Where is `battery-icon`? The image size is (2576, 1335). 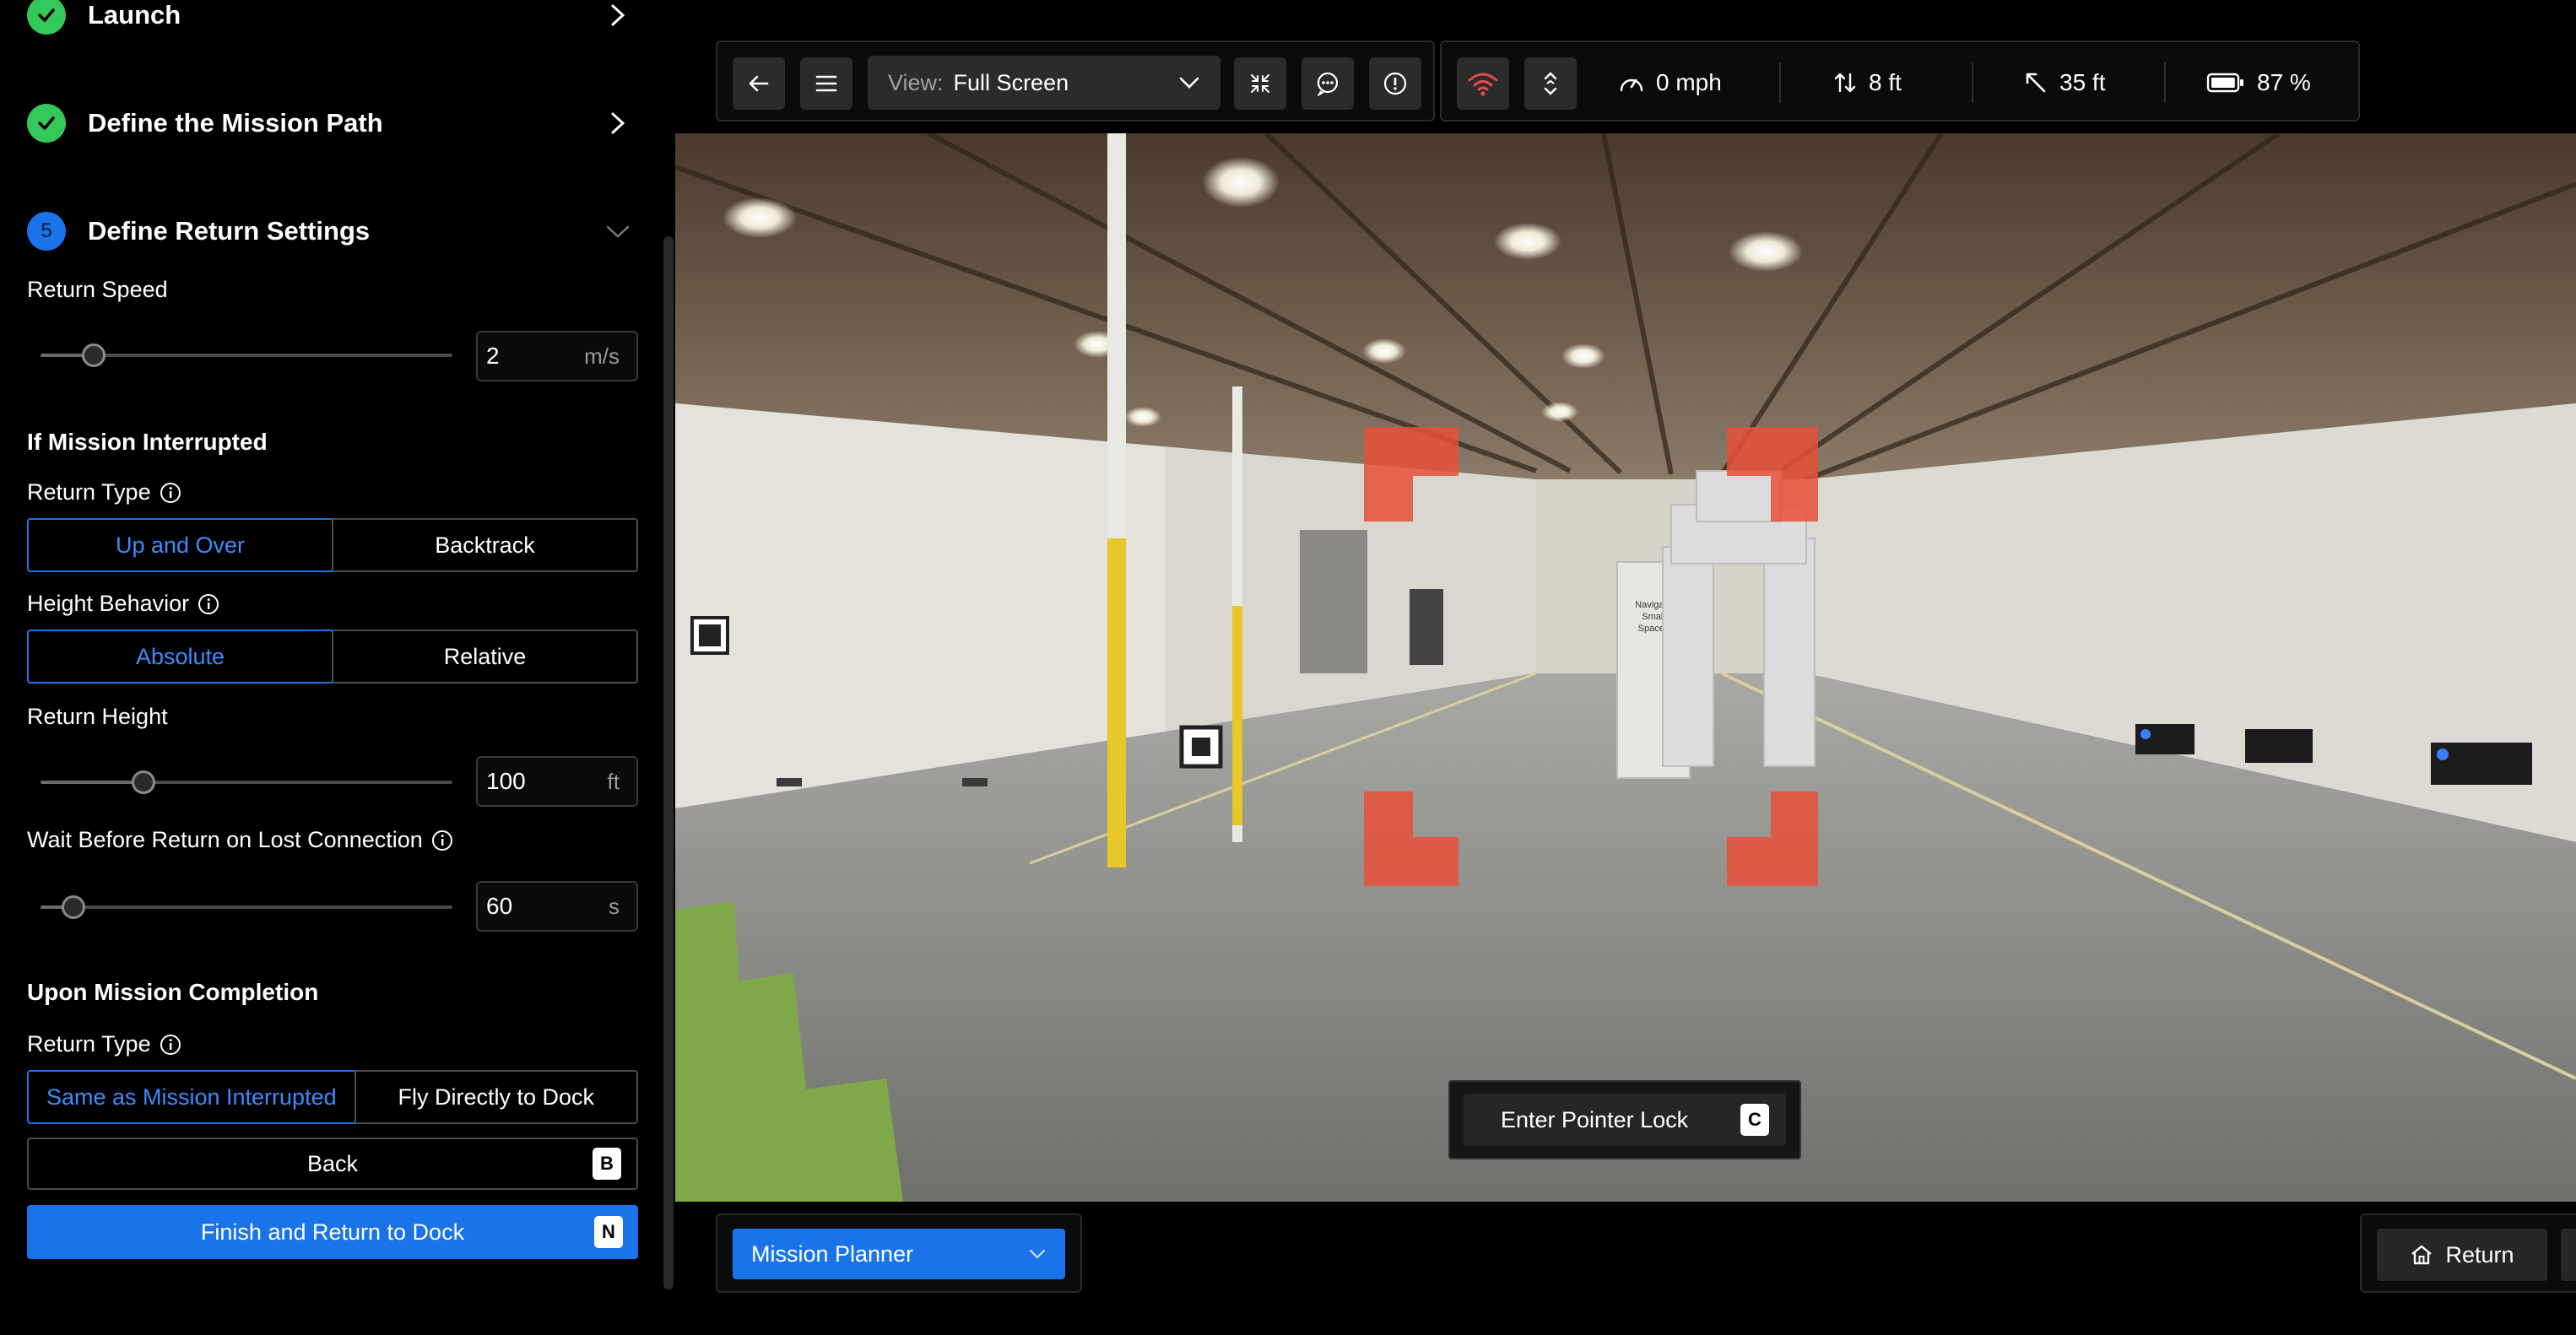
battery-icon is located at coordinates (2224, 83).